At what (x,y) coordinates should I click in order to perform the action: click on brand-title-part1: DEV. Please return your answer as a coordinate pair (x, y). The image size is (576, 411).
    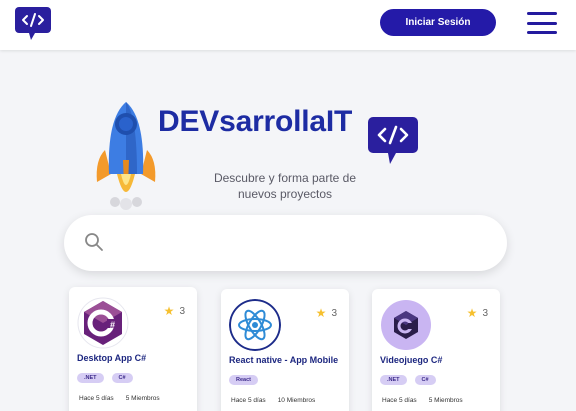
    Looking at the image, I should click on (189, 121).